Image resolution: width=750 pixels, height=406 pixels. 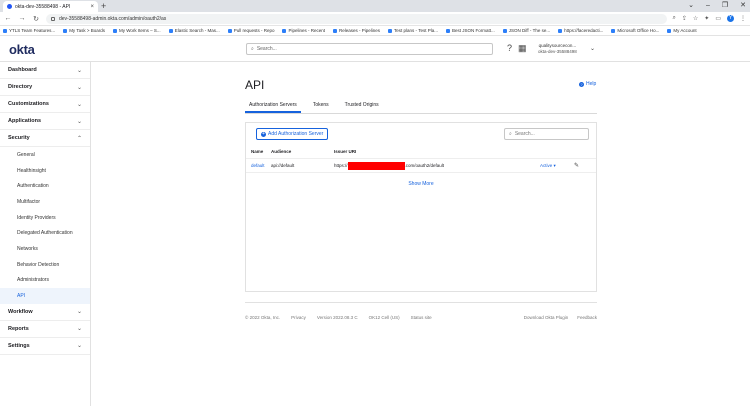 I want to click on status-dropdown: Active ▾, so click(x=548, y=166).